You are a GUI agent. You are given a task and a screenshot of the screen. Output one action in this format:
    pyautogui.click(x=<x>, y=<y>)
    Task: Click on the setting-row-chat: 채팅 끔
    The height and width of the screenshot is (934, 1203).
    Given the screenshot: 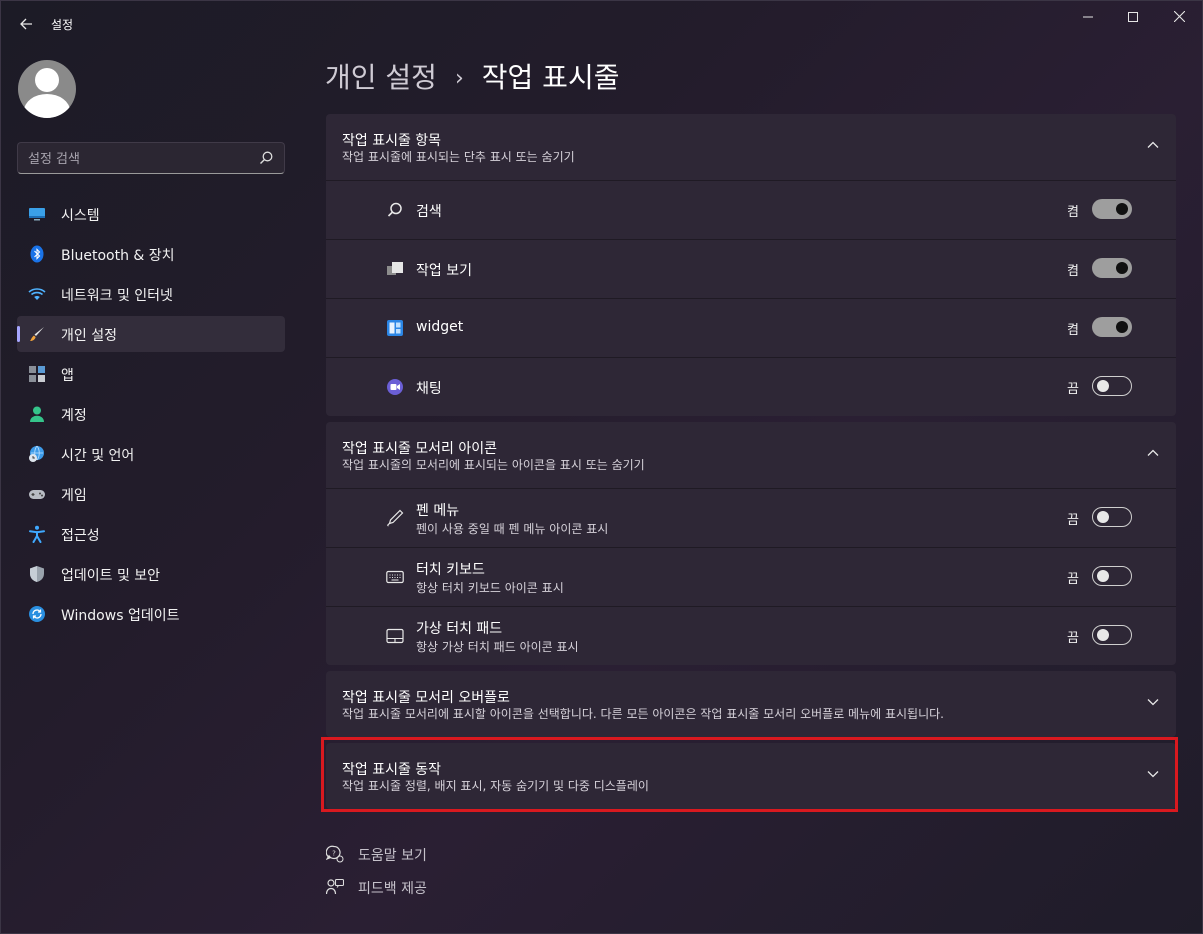 What is the action you would take?
    pyautogui.click(x=751, y=386)
    